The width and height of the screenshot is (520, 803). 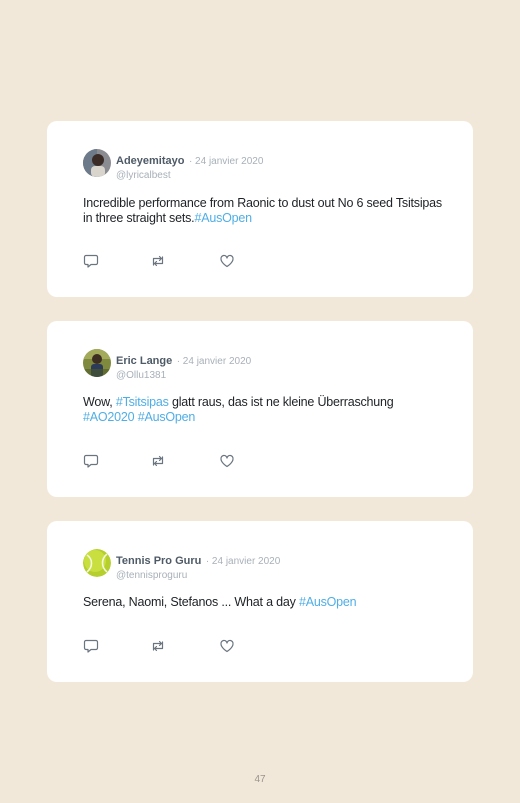 I want to click on tweet-text-segment: Serena, Naomi, Stefanos ... What a day, so click(x=191, y=602).